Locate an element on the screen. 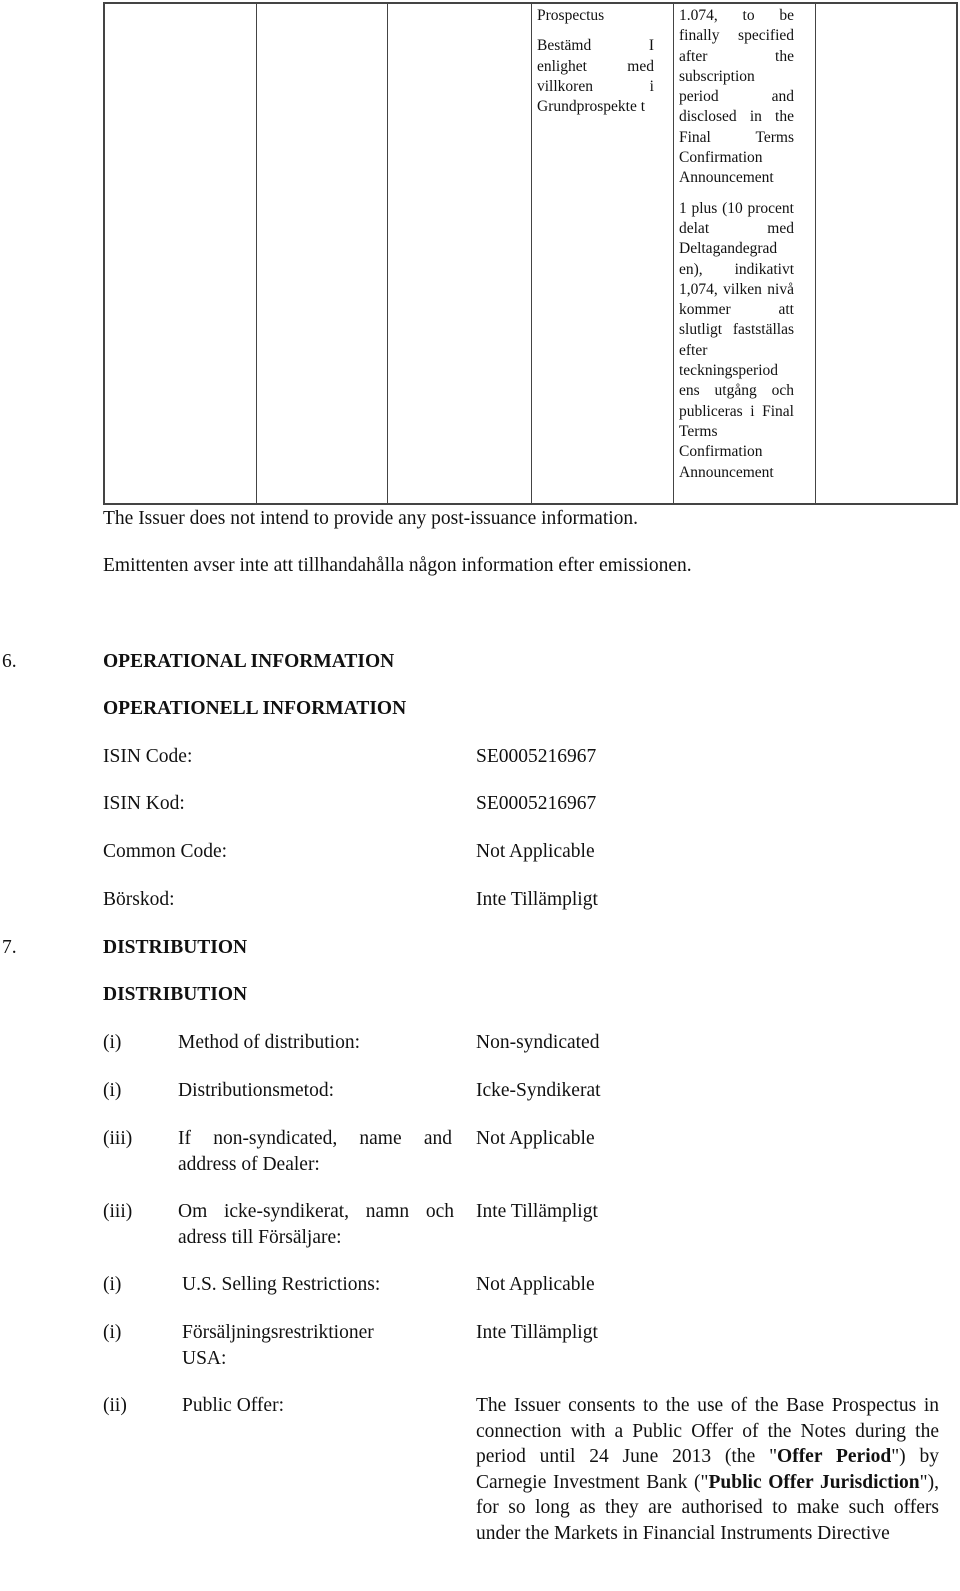  public-offer-jurisdiction-term: Public Offer Jurisdiction is located at coordinates (814, 1482).